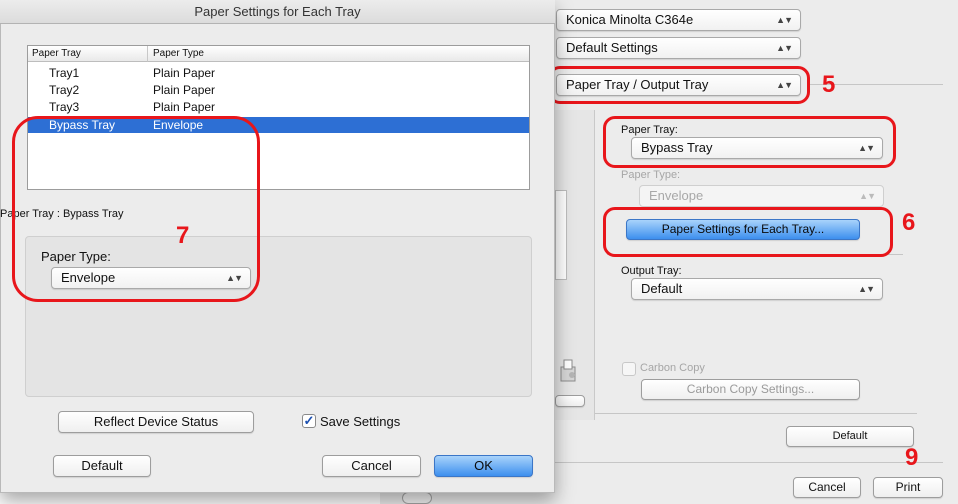 The width and height of the screenshot is (958, 504). Describe the element at coordinates (829, 84) in the screenshot. I see `callout-number-5: 5` at that location.